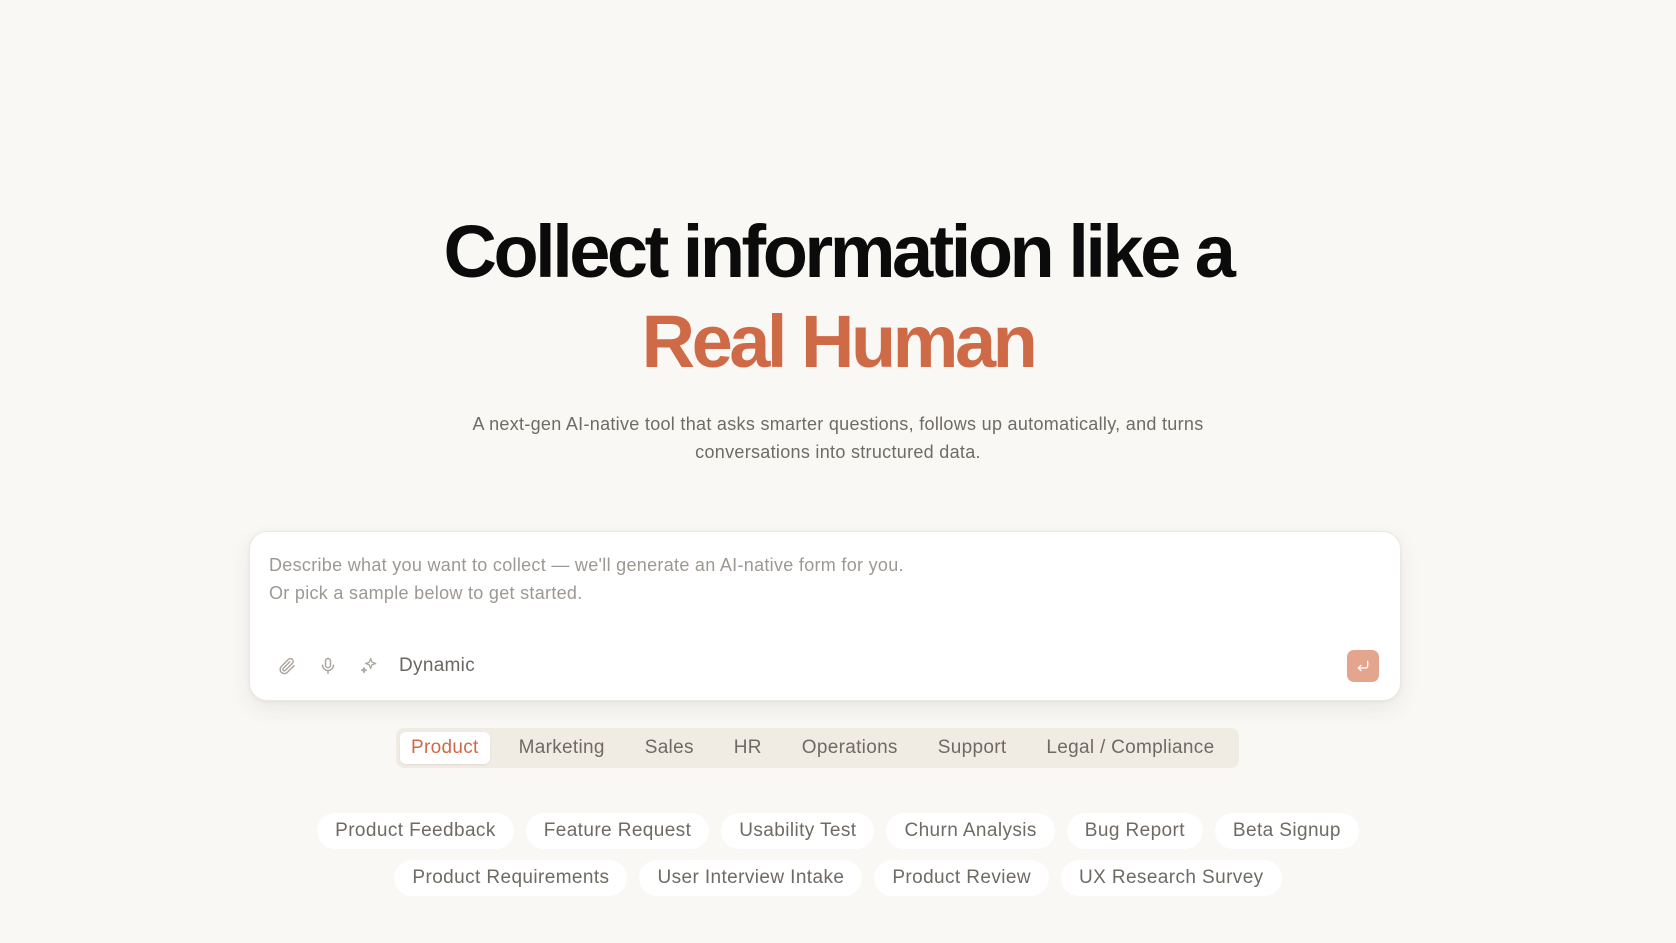  Describe the element at coordinates (426, 593) in the screenshot. I see `prompt-placeholder-line: Or pick a sample below to get started.` at that location.